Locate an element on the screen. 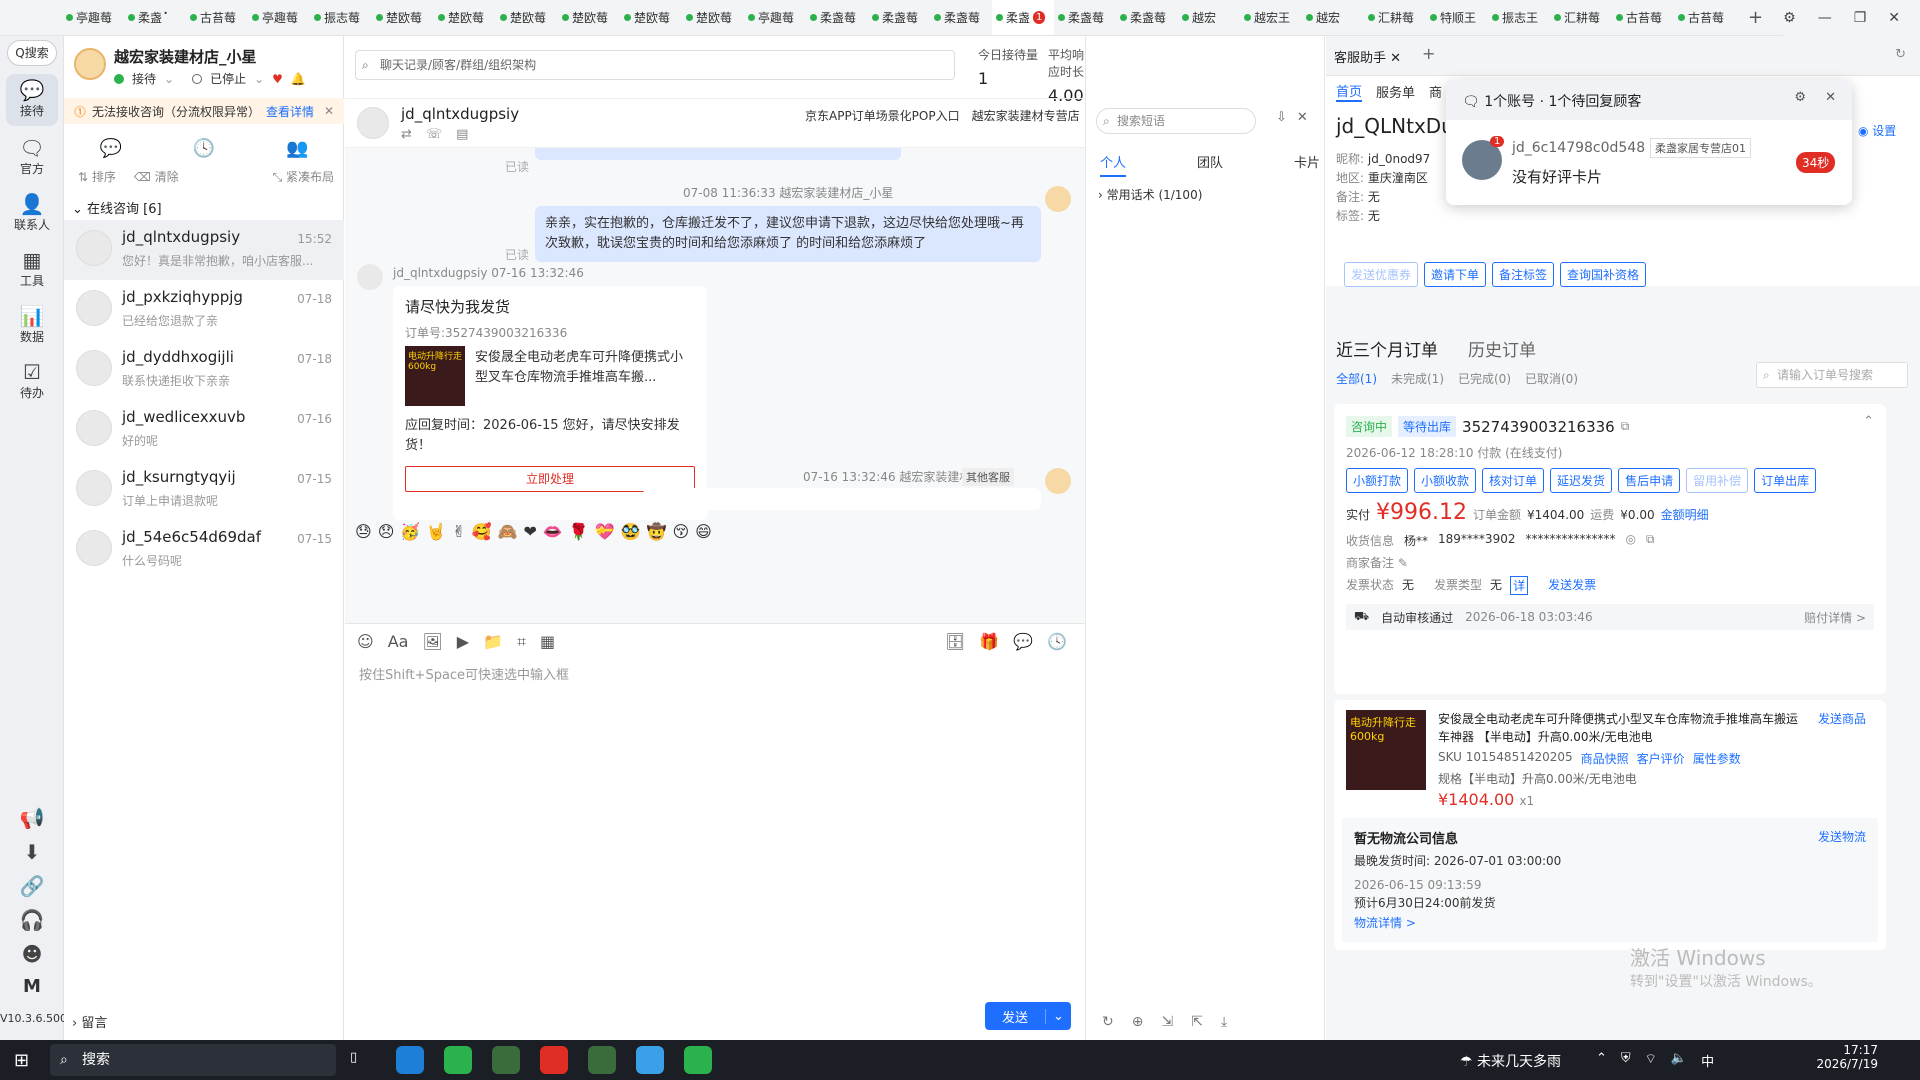 The width and height of the screenshot is (1920, 1080). m-logo-icon: M is located at coordinates (32, 986).